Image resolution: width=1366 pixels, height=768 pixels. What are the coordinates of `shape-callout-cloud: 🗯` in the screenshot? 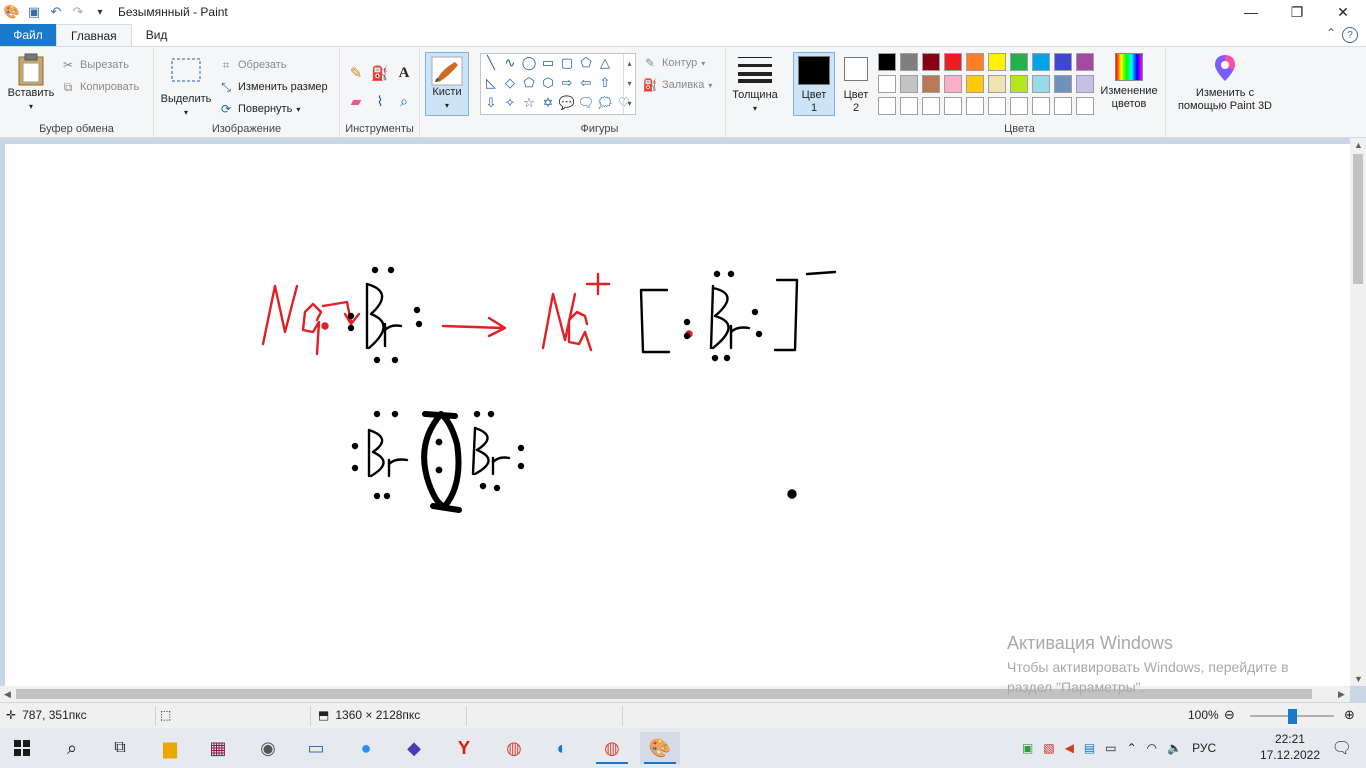 It's located at (605, 103).